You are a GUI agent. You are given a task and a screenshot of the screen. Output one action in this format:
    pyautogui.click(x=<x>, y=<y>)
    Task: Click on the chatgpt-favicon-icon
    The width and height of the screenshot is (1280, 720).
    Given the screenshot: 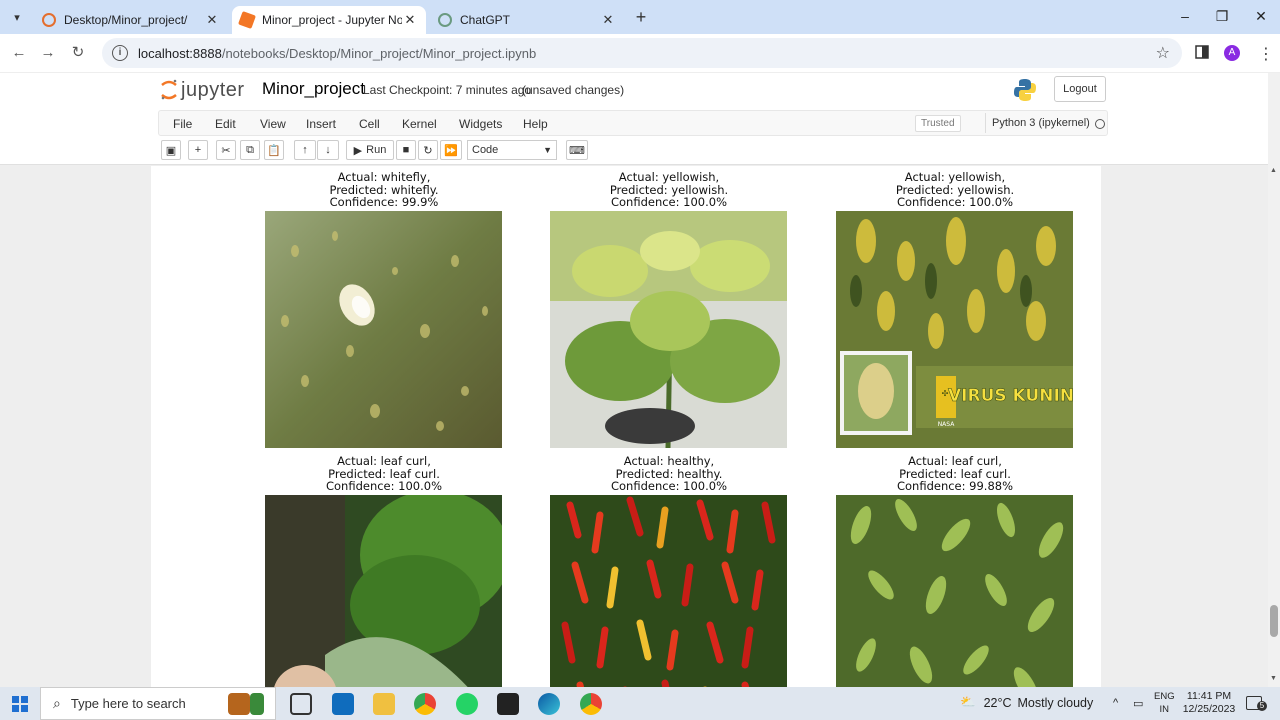 What is the action you would take?
    pyautogui.click(x=445, y=20)
    